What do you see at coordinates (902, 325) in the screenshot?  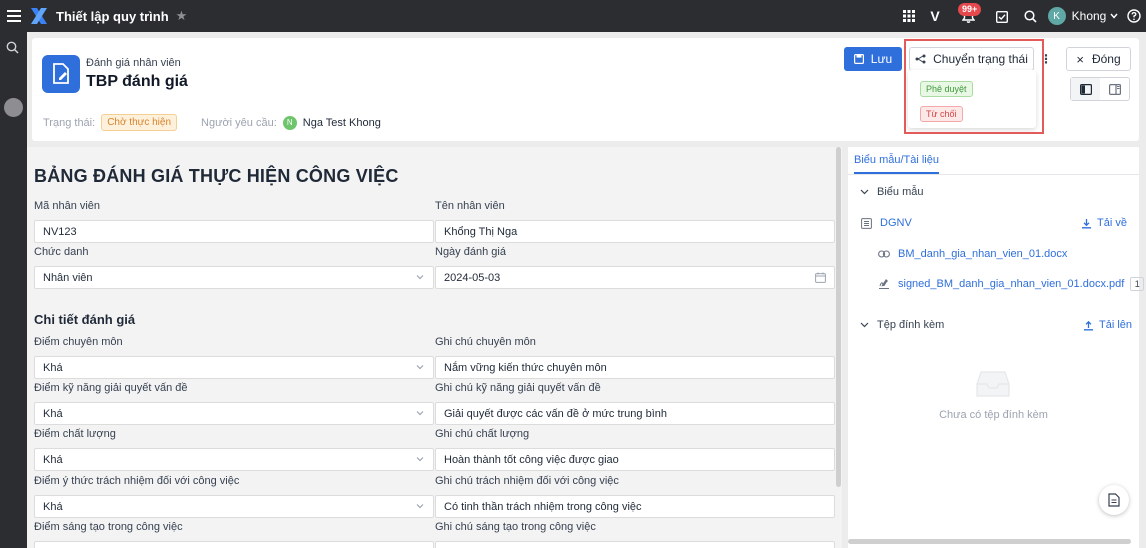 I see `attachments-section-header: Tệp đính kèm` at bounding box center [902, 325].